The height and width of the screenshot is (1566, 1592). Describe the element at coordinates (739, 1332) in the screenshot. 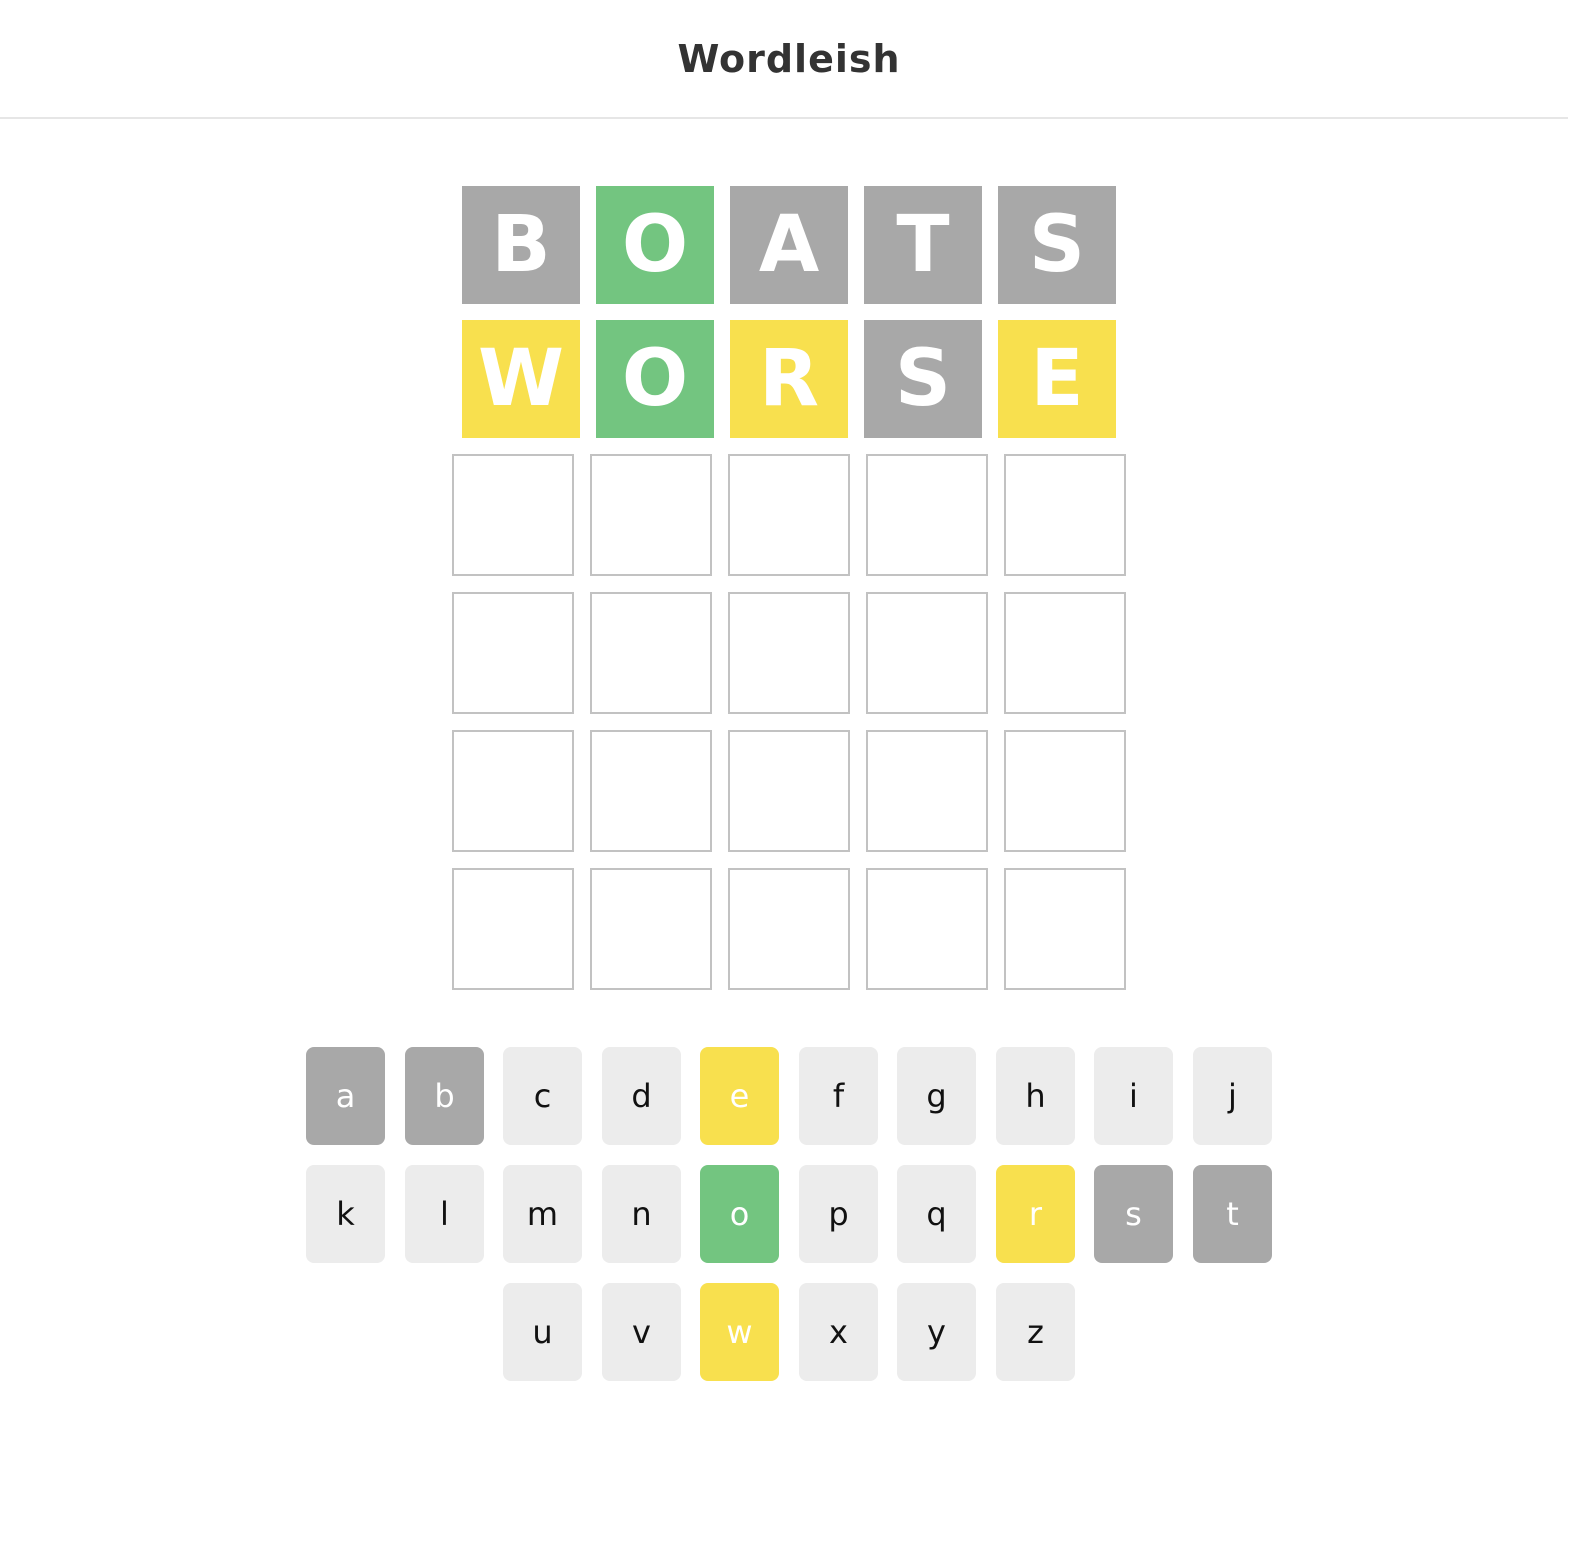

I see `key-w: w` at that location.